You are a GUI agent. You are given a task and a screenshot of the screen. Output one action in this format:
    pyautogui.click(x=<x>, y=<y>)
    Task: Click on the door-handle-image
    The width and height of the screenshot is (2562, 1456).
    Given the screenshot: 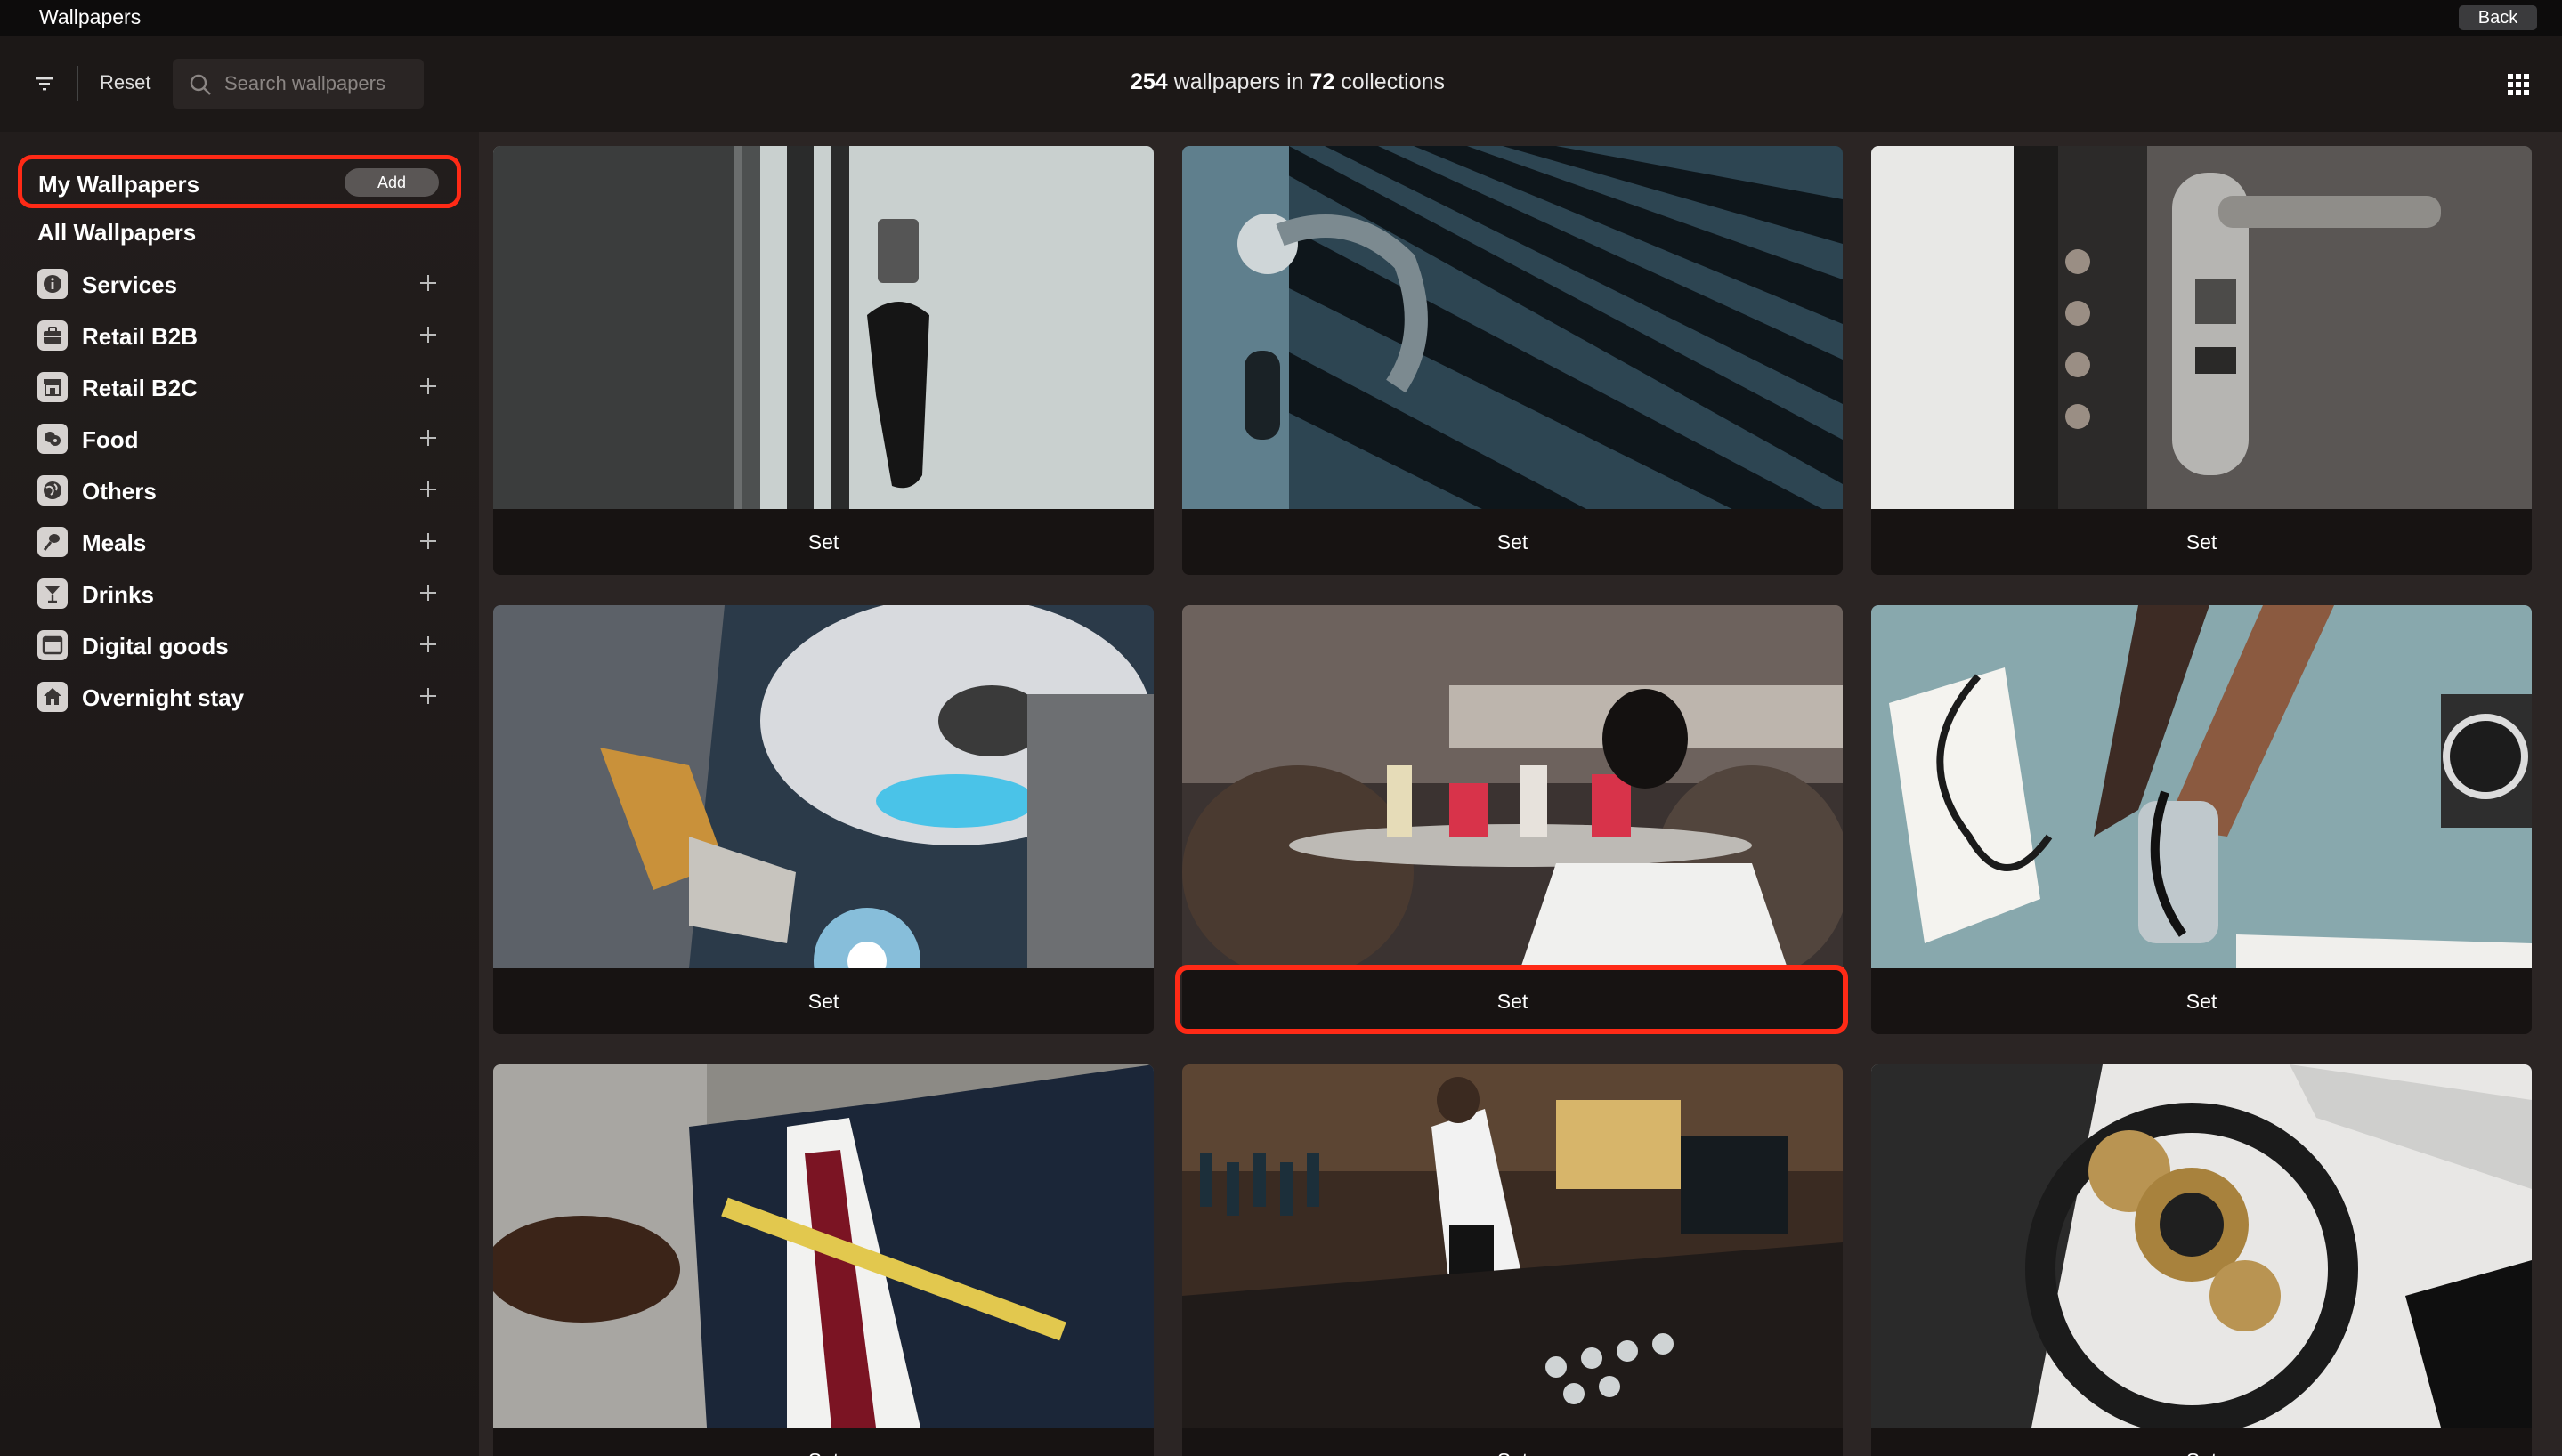 What is the action you would take?
    pyautogui.click(x=1512, y=327)
    